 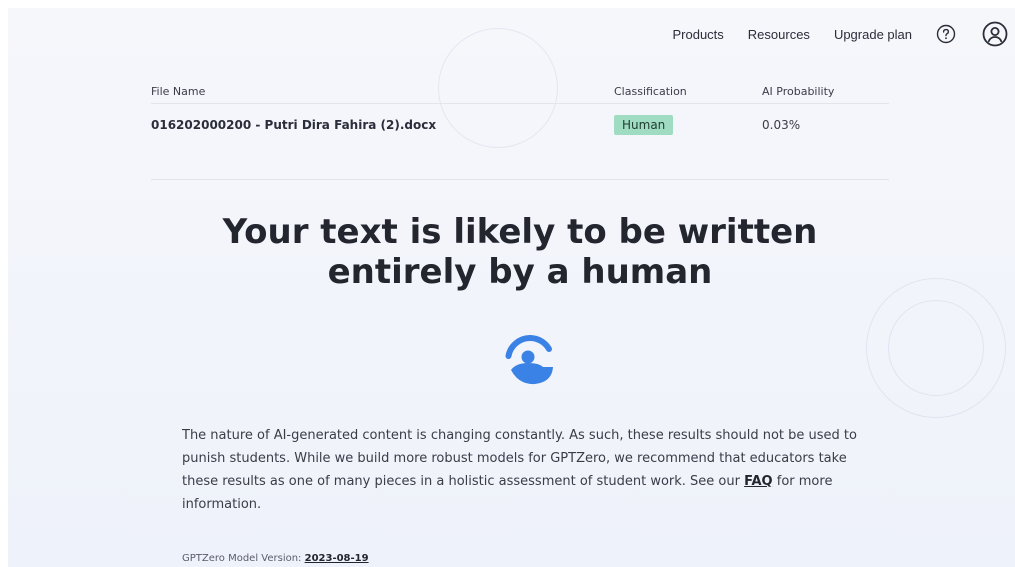 I want to click on probability-cell: 0.03%, so click(x=781, y=125).